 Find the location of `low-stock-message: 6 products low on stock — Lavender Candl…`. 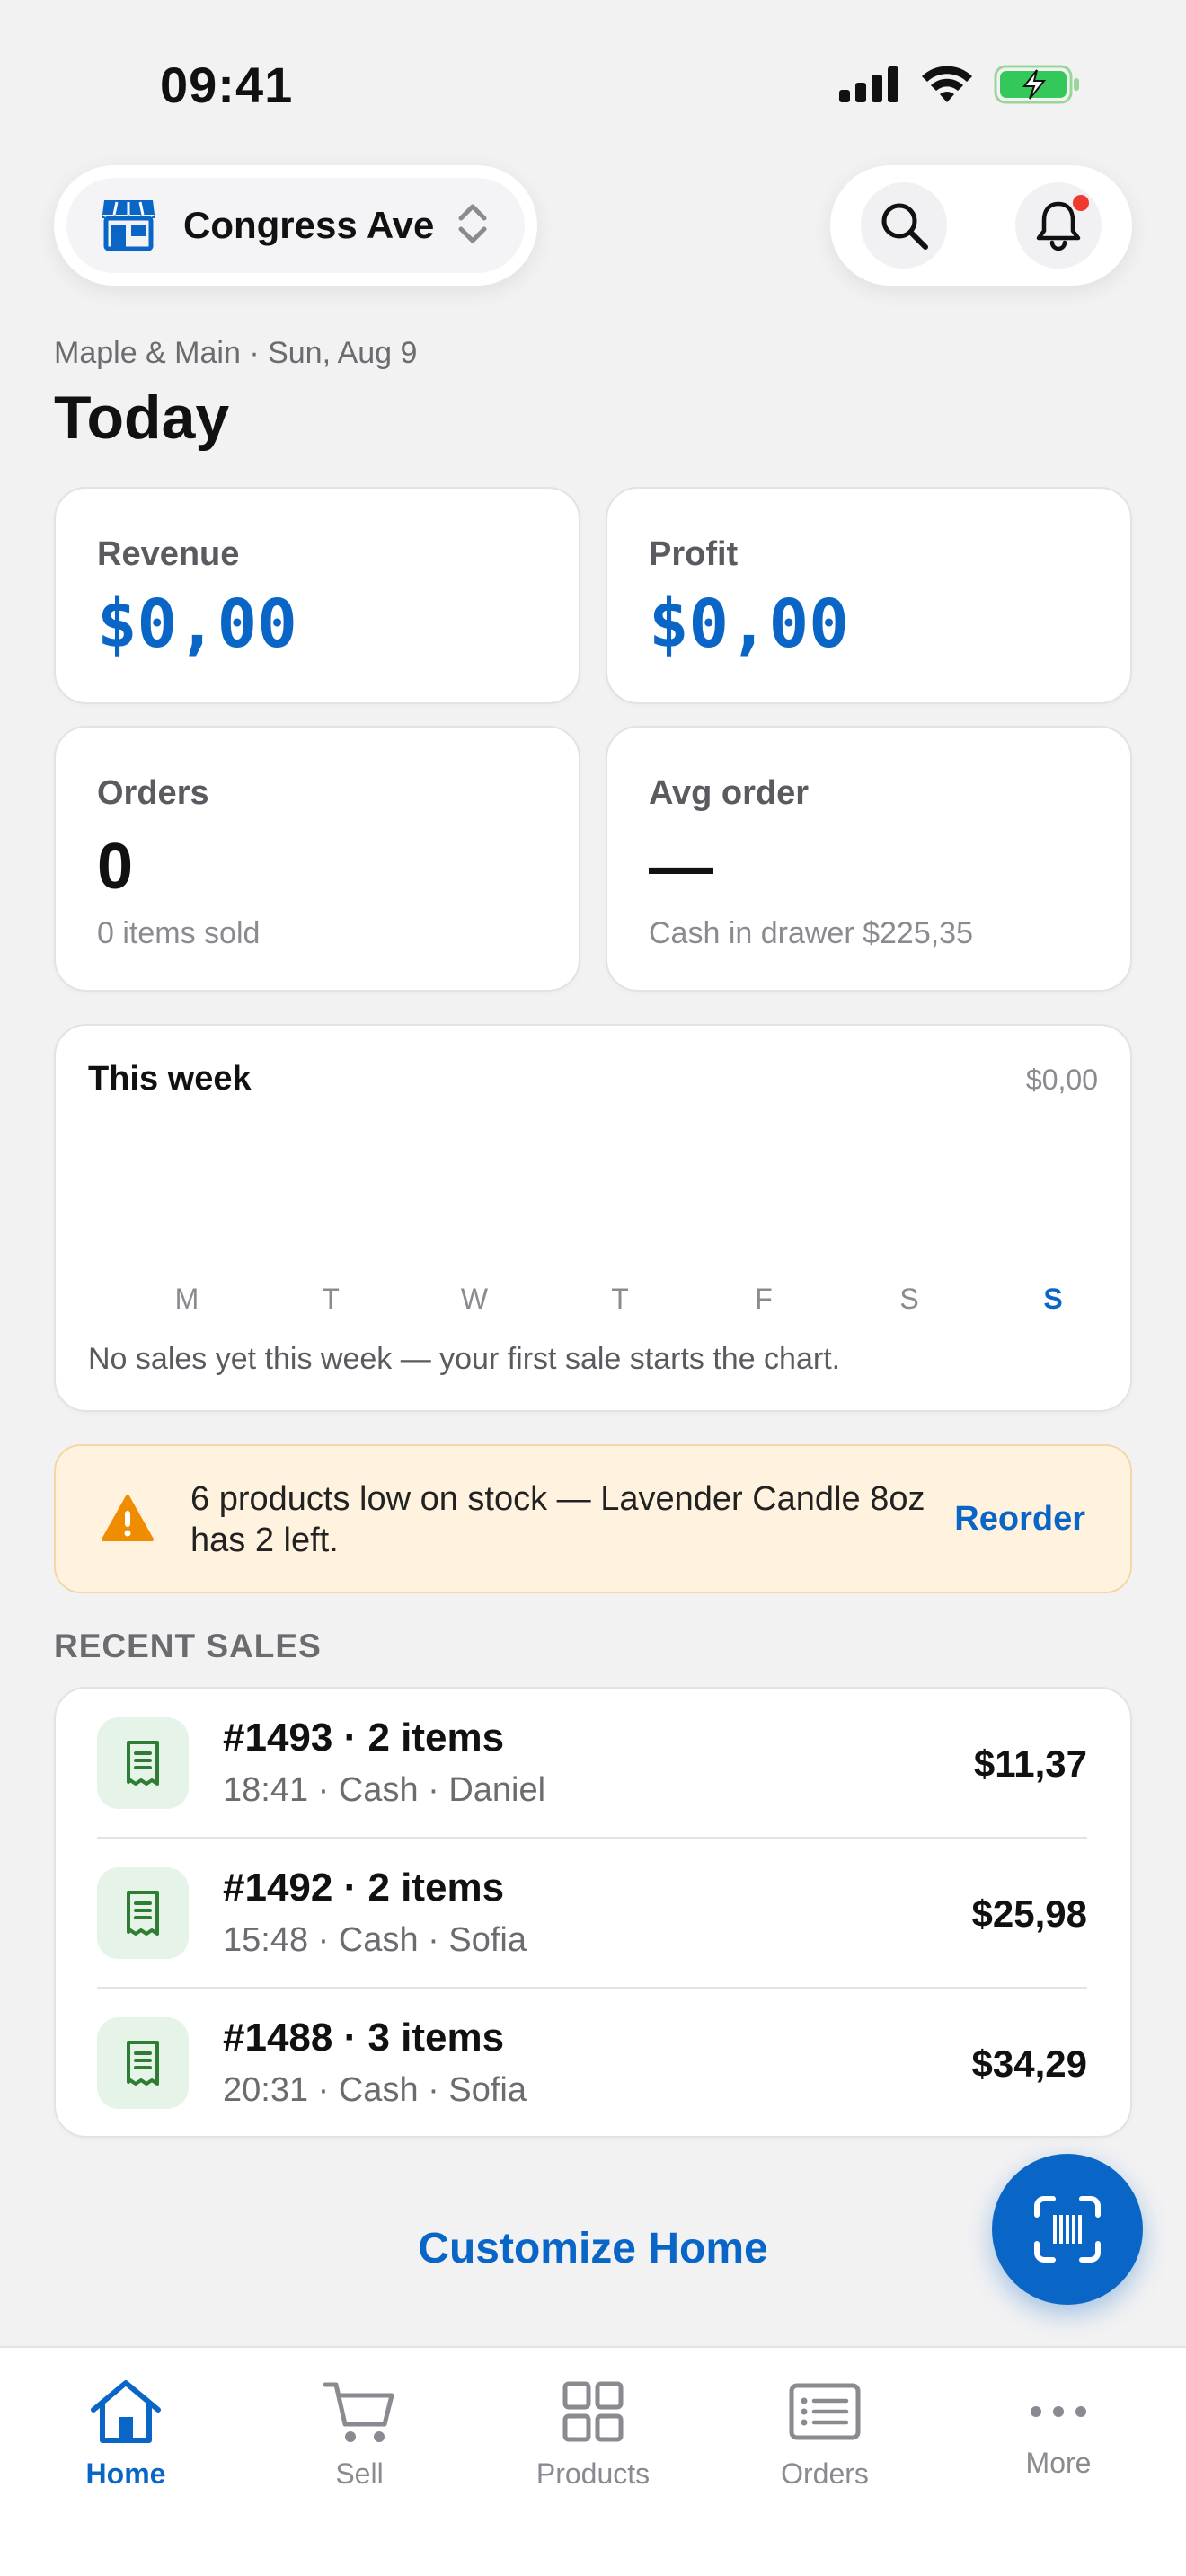

low-stock-message: 6 products low on stock — Lavender Candl… is located at coordinates (557, 1519).